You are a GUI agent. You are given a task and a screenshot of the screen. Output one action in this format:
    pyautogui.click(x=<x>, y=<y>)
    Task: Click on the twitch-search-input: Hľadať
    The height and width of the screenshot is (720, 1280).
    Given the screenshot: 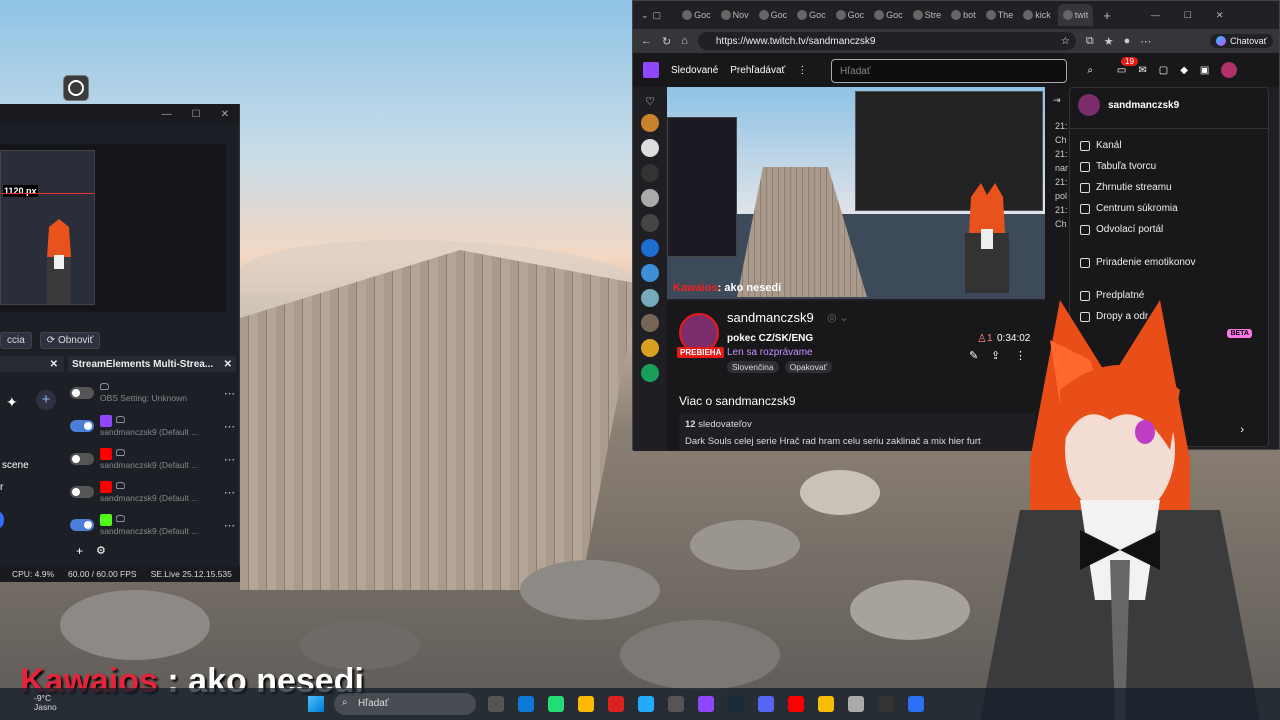 What is the action you would take?
    pyautogui.click(x=949, y=71)
    